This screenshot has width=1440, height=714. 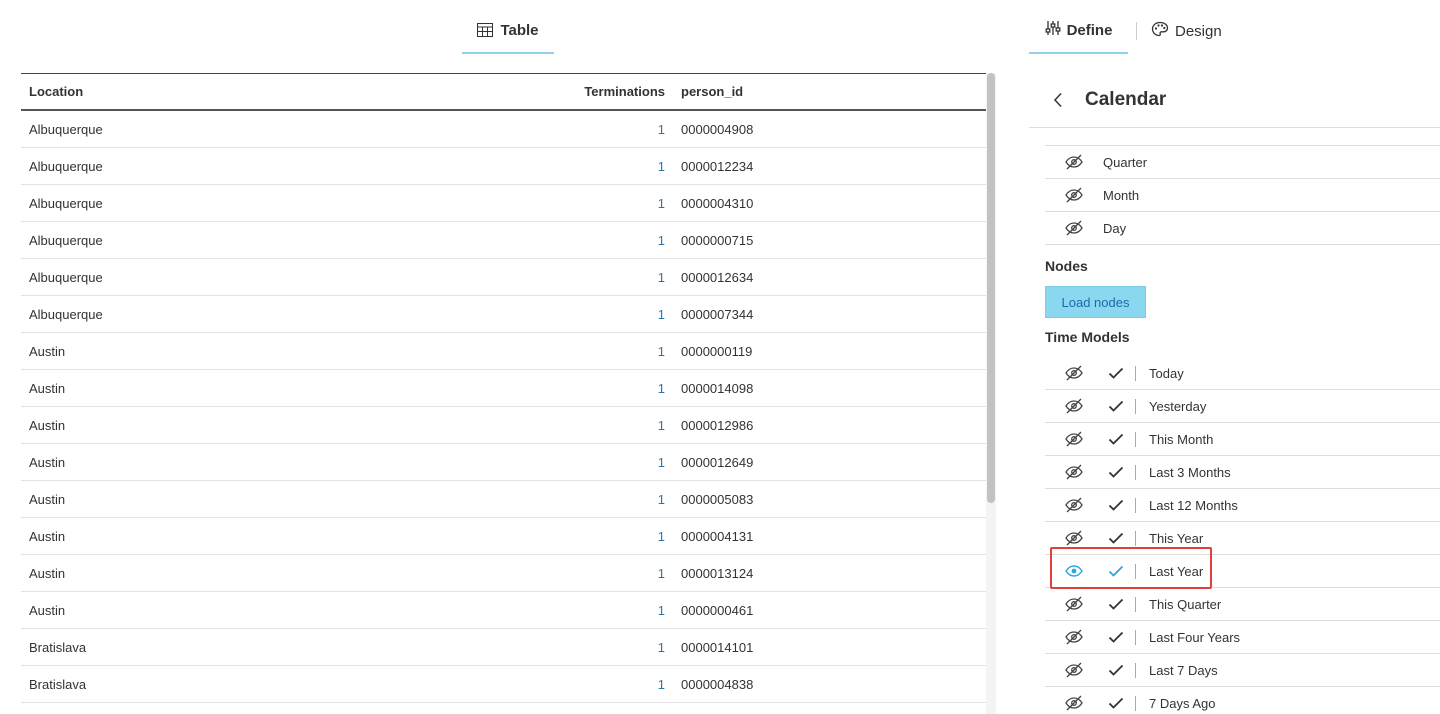 What do you see at coordinates (503, 425) in the screenshot?
I see `table-row: Austin 1 0000012986` at bounding box center [503, 425].